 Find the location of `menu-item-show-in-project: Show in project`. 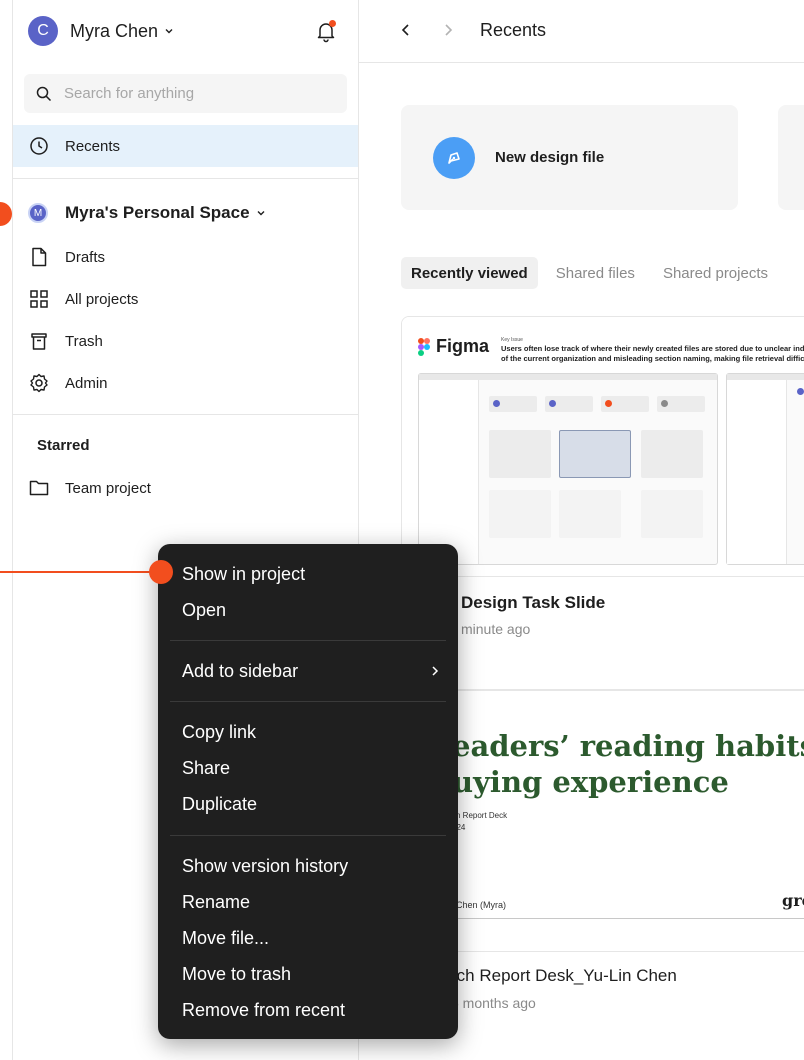

menu-item-show-in-project: Show in project is located at coordinates (243, 574).